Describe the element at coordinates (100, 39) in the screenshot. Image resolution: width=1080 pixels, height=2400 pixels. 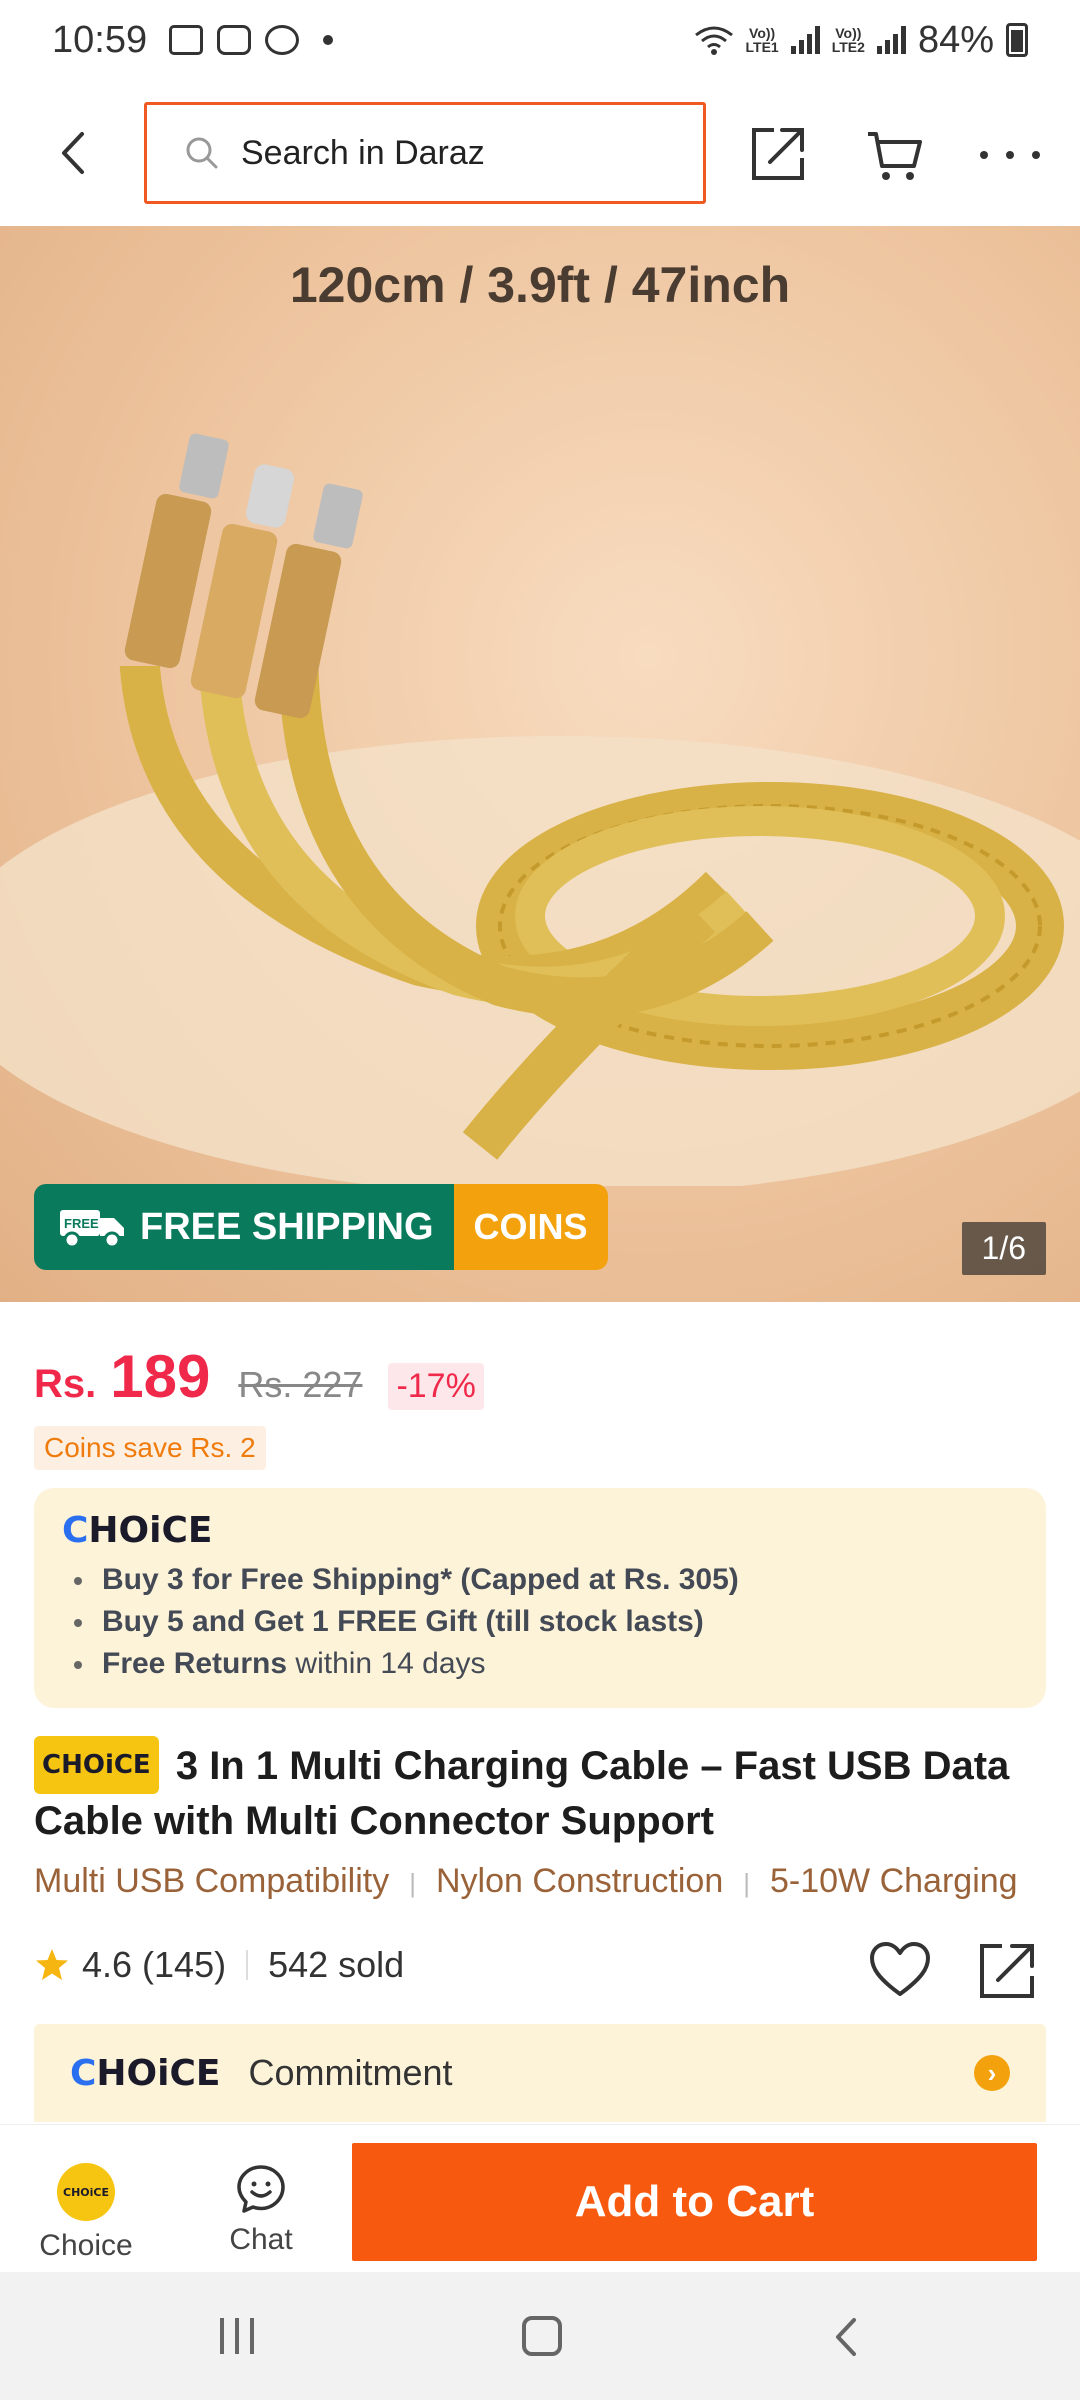
I see `status-time: 10:59` at that location.